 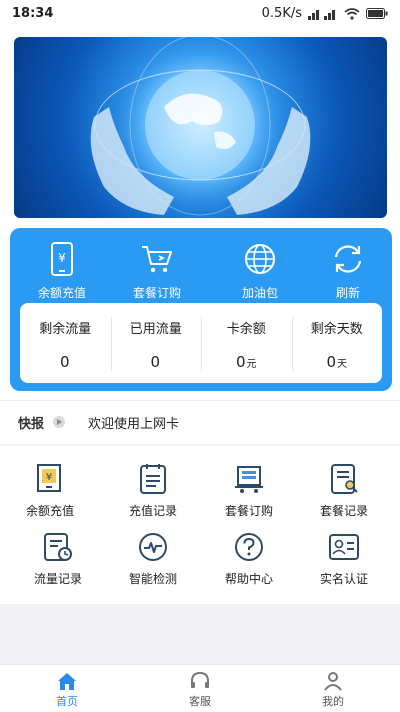 What do you see at coordinates (259, 293) in the screenshot?
I see `action-label: 加油包` at bounding box center [259, 293].